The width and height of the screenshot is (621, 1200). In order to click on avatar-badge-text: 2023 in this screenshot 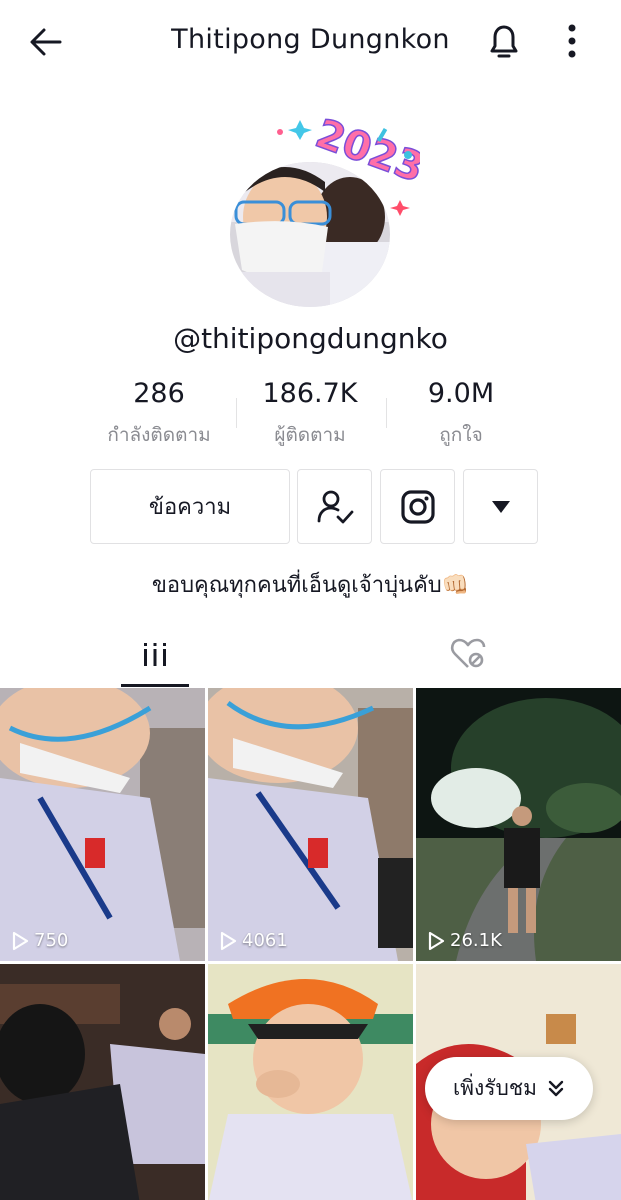, I will do `click(365, 151)`.